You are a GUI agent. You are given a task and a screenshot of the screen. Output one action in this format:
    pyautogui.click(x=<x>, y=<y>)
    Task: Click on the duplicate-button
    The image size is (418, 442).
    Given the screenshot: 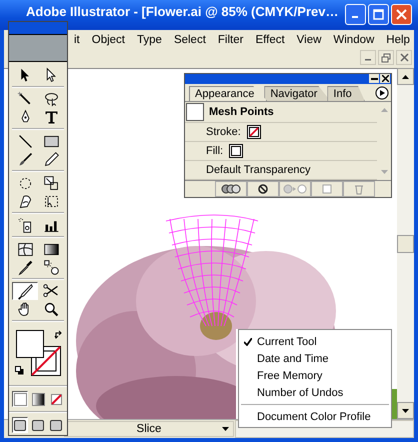 What is the action you would take?
    pyautogui.click(x=231, y=189)
    